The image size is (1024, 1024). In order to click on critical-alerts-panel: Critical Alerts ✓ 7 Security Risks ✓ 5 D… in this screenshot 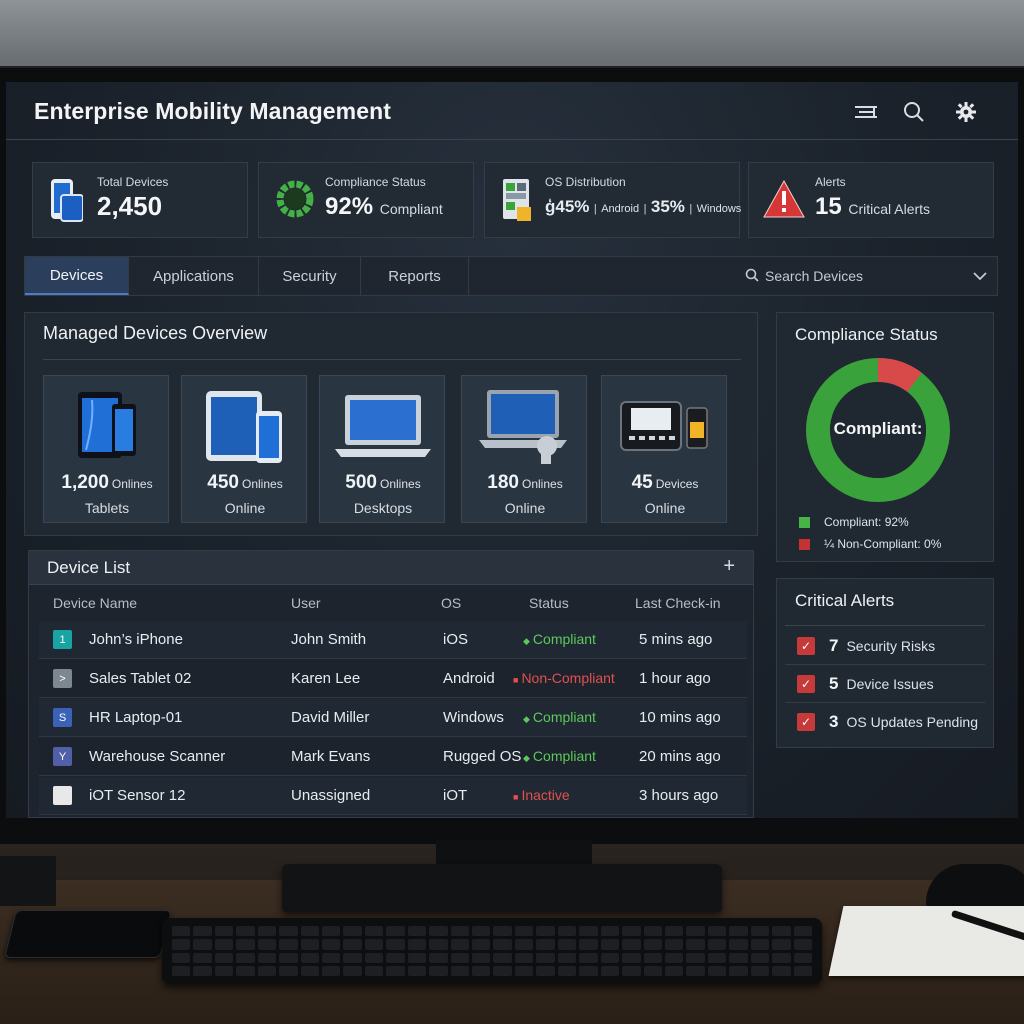, I will do `click(885, 663)`.